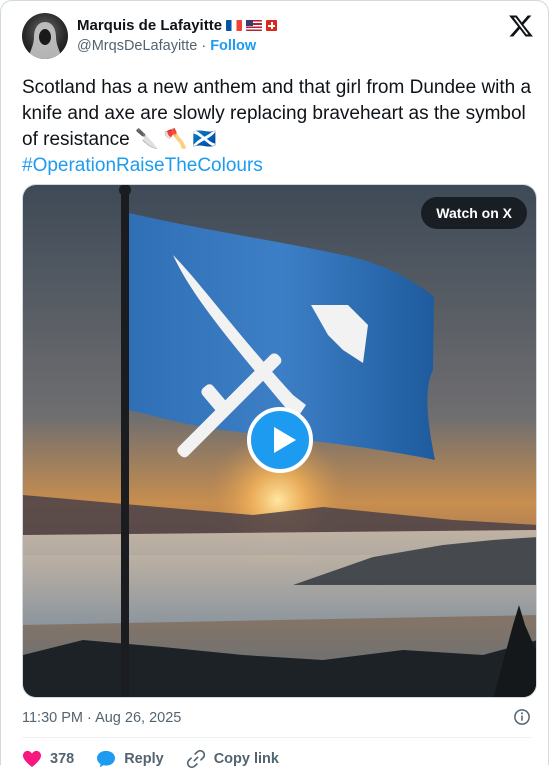 The image size is (551, 769). What do you see at coordinates (32, 759) in the screenshot?
I see `heart-icon` at bounding box center [32, 759].